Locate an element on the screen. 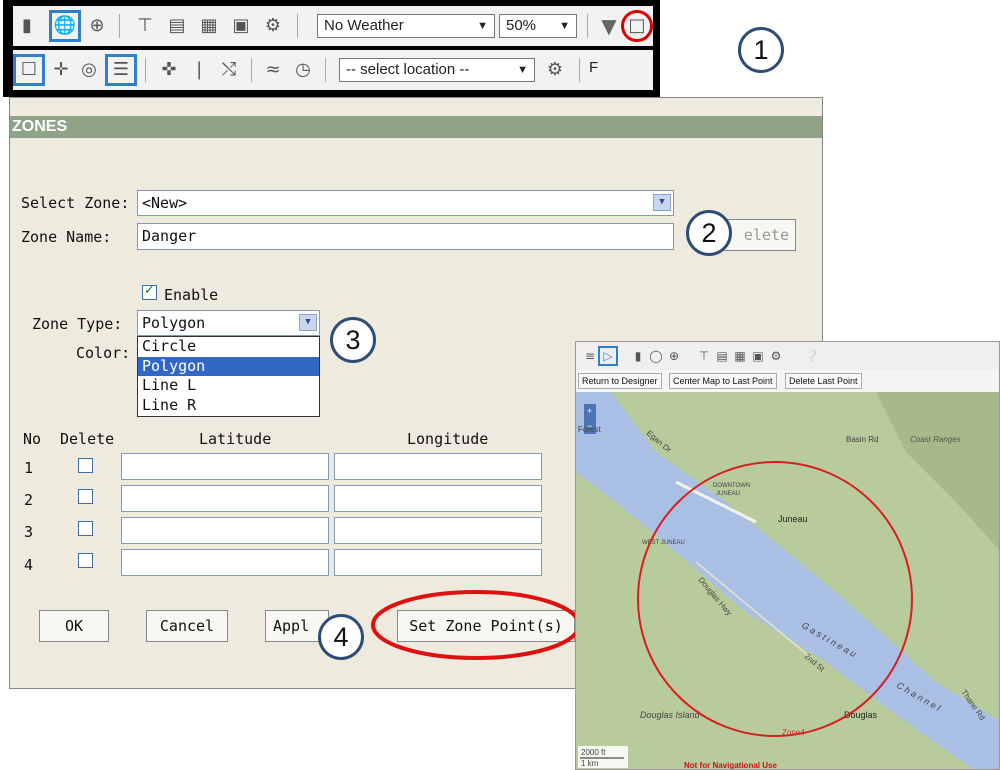 Image resolution: width=1000 pixels, height=770 pixels. select-zone-dropdown: <New> ▼ is located at coordinates (405, 203).